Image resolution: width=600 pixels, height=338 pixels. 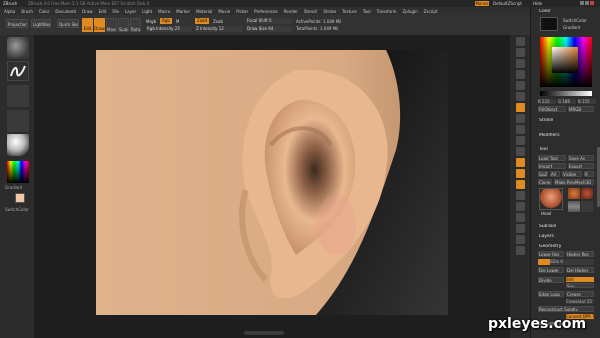 What do you see at coordinates (147, 11) in the screenshot?
I see `menu-item-light: Light` at bounding box center [147, 11].